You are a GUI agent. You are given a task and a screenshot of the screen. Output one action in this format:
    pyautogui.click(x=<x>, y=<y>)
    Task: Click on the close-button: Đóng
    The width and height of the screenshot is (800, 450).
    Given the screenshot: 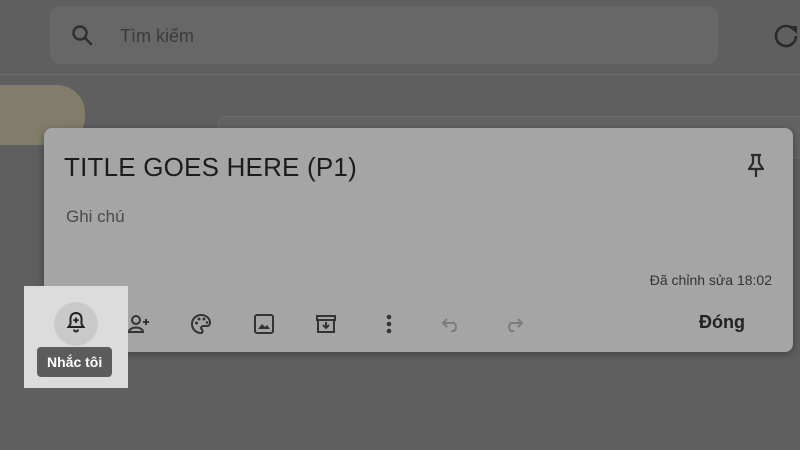 What is the action you would take?
    pyautogui.click(x=722, y=322)
    